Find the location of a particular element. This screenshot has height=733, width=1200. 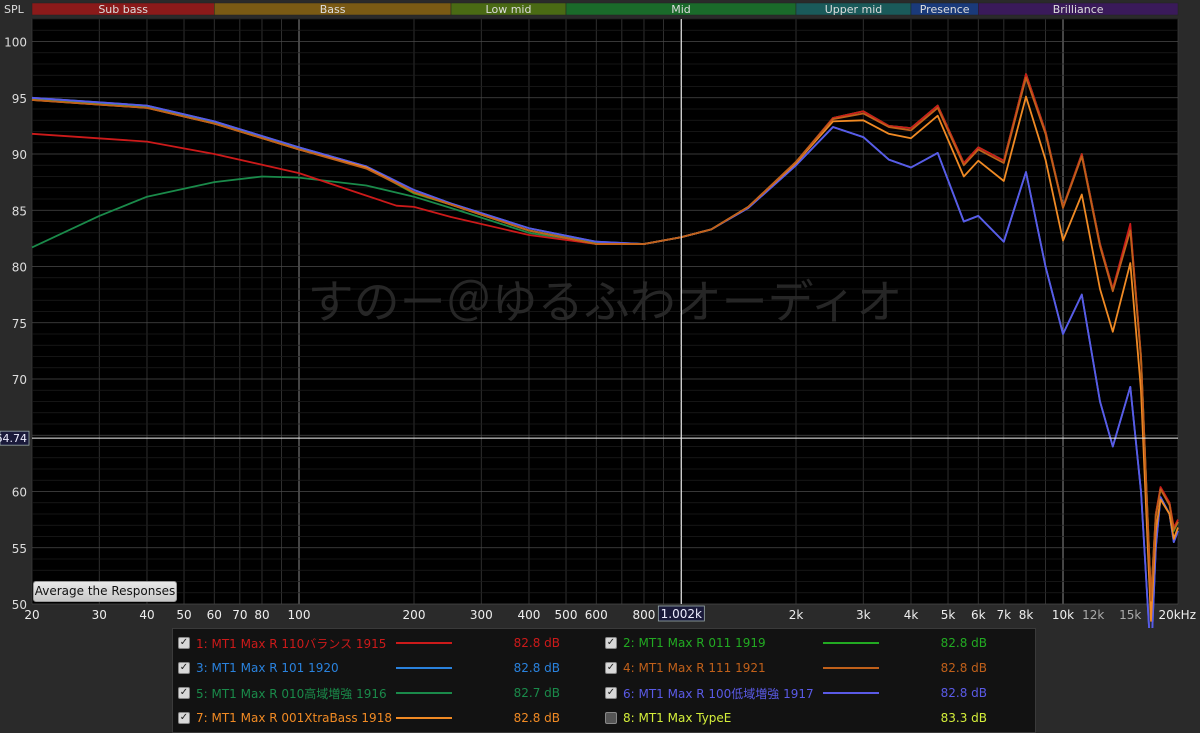

legend-checkbox-6: ✓ is located at coordinates (611, 693).